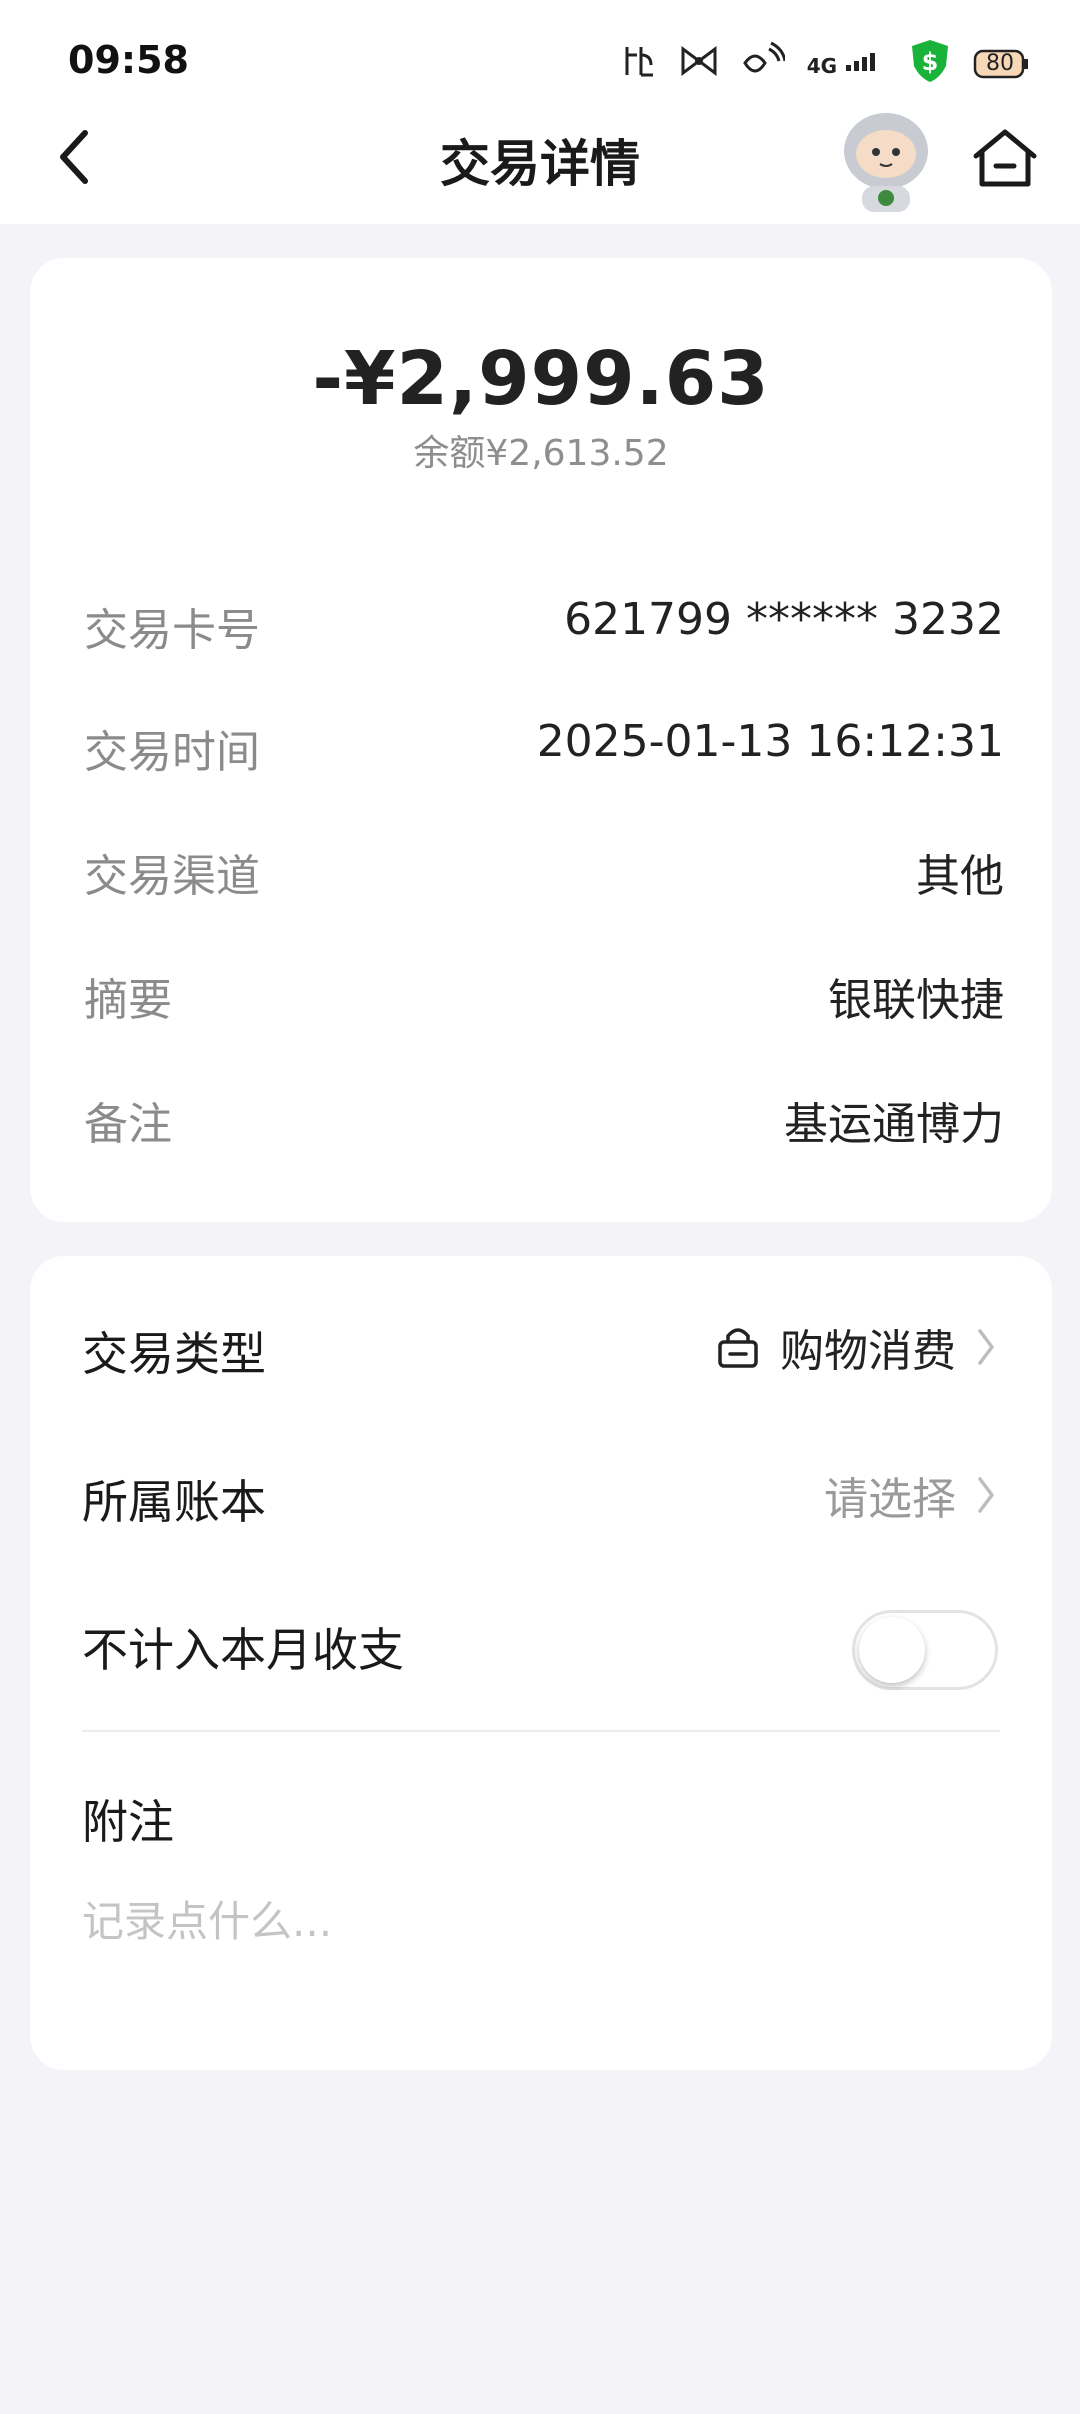 The image size is (1080, 2414). What do you see at coordinates (532, 1921) in the screenshot?
I see `note-input` at bounding box center [532, 1921].